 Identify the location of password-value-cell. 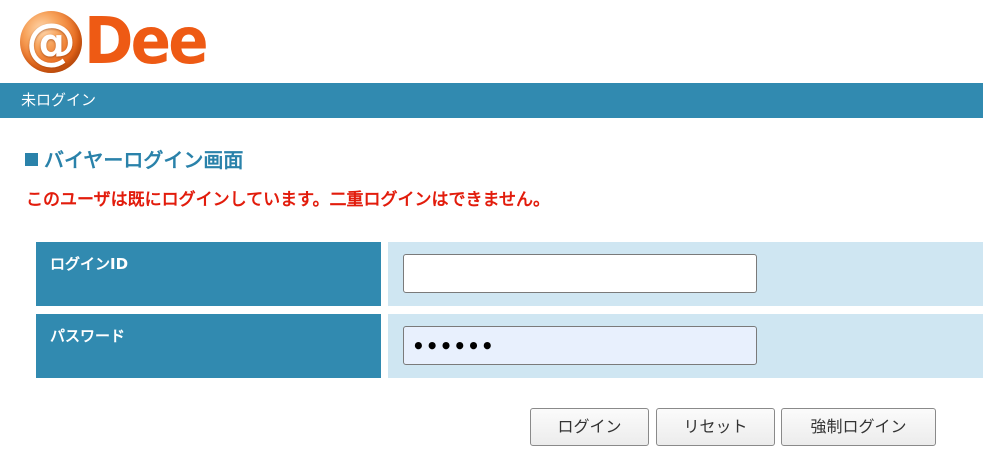
(685, 346).